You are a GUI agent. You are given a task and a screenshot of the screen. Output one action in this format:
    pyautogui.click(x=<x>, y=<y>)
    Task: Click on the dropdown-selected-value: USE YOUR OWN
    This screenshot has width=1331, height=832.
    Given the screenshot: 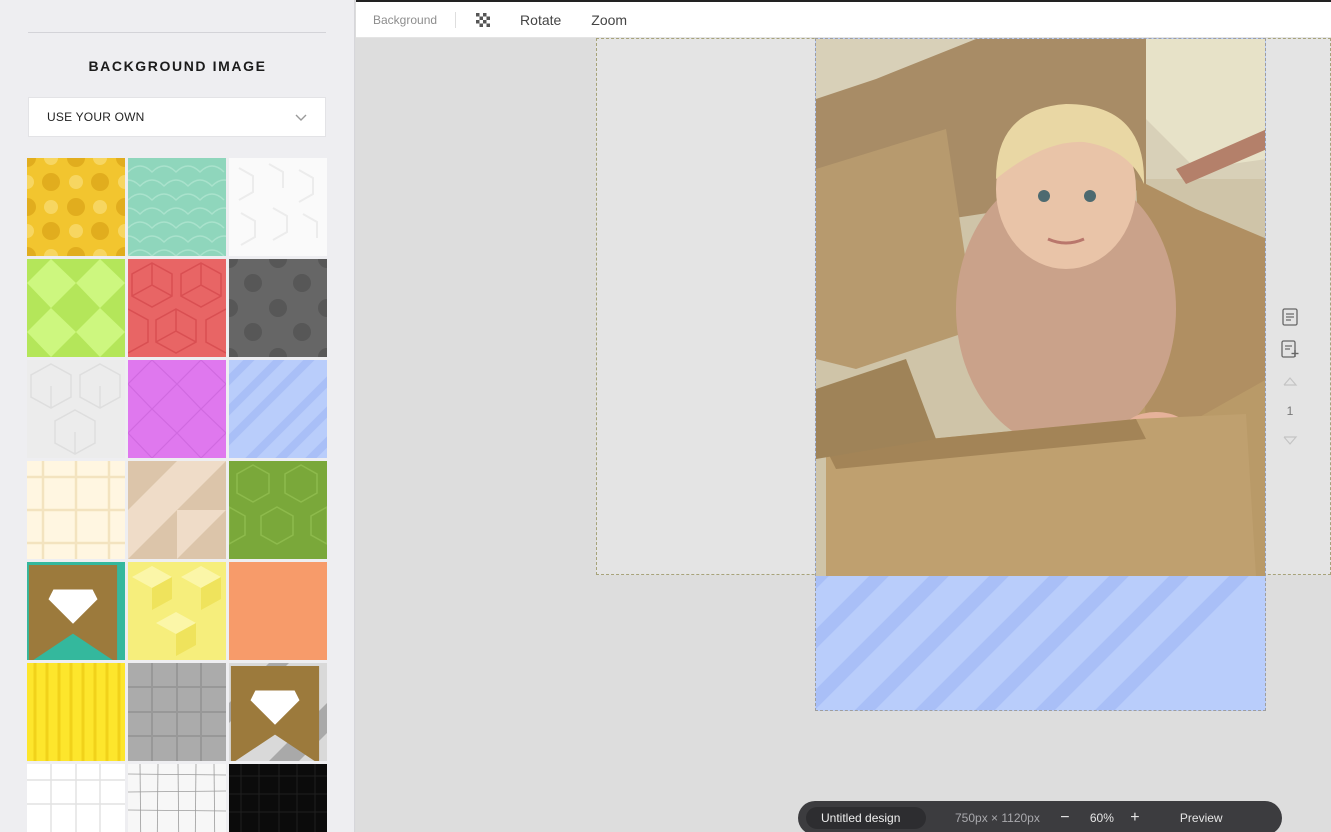 What is the action you would take?
    pyautogui.click(x=96, y=117)
    